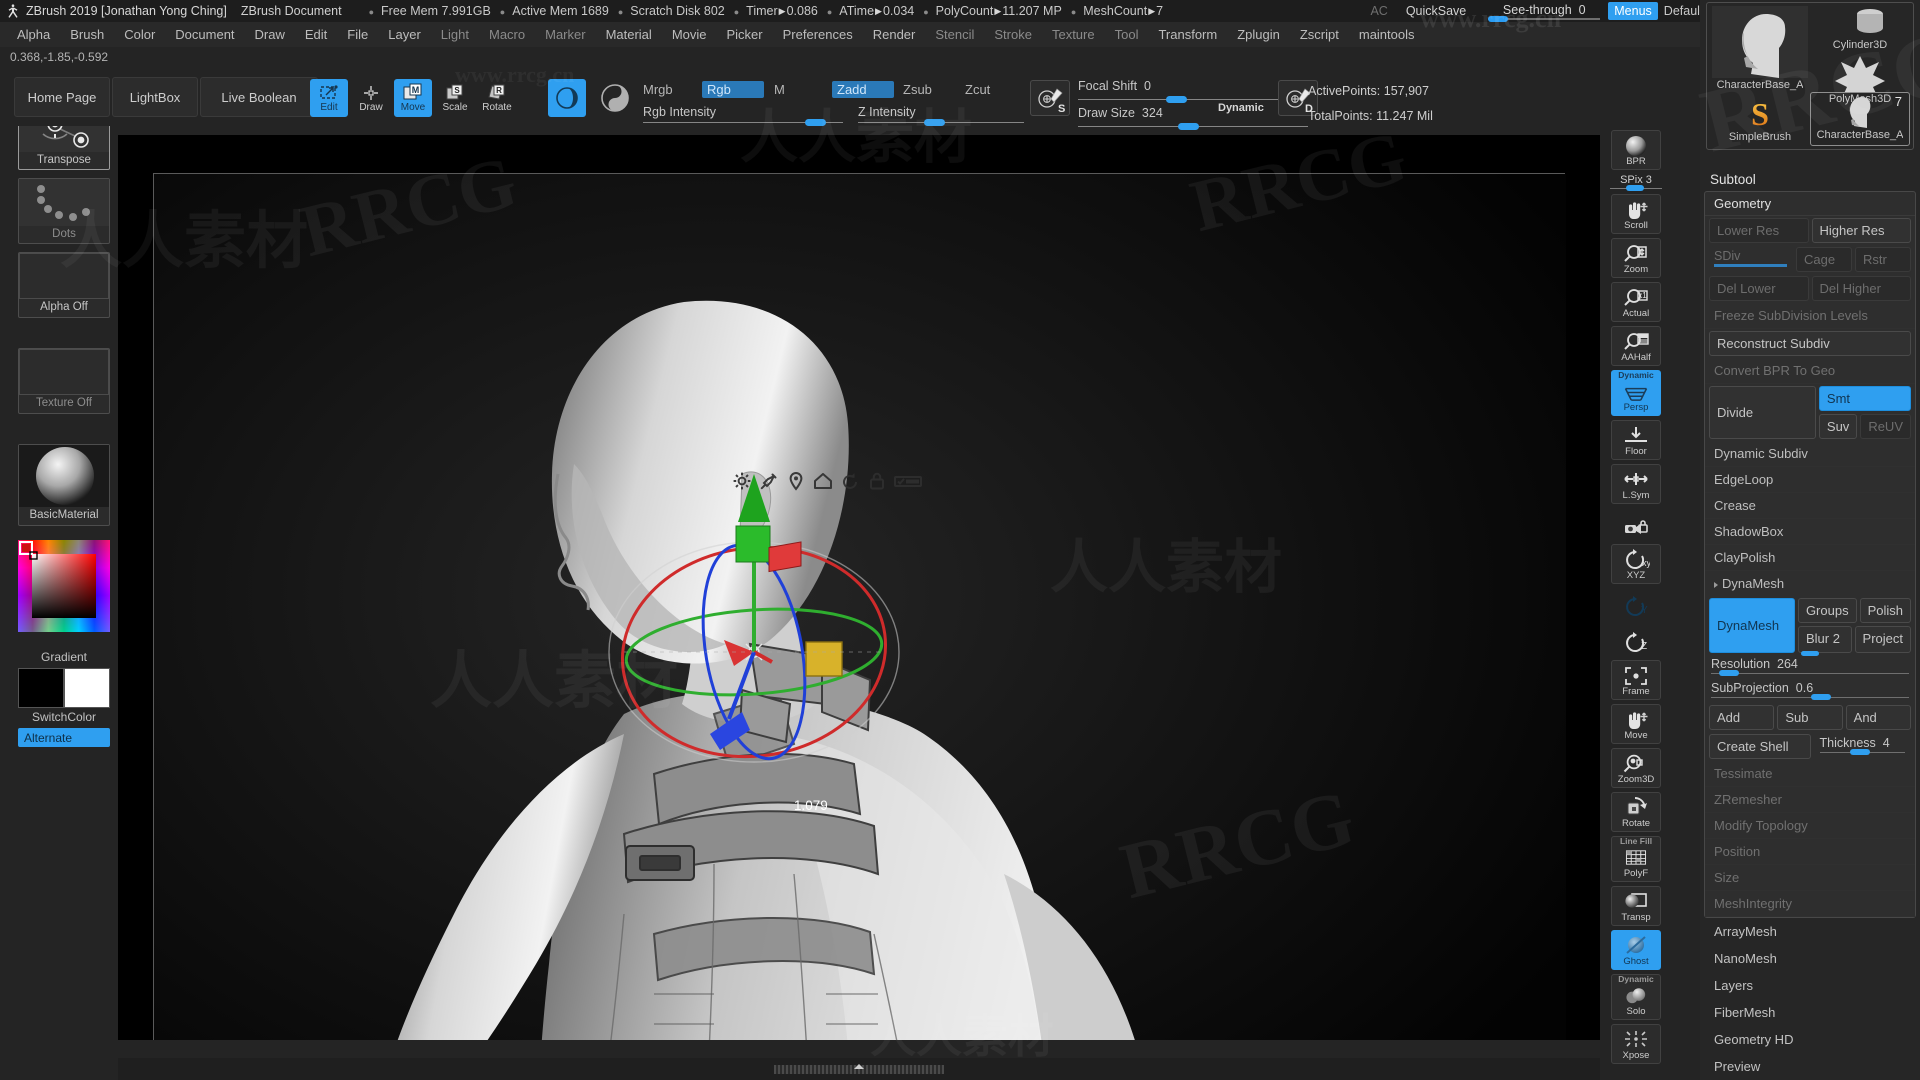 The width and height of the screenshot is (1920, 1080). What do you see at coordinates (818, 34) in the screenshot?
I see `menu-item-preferences: Preferences` at bounding box center [818, 34].